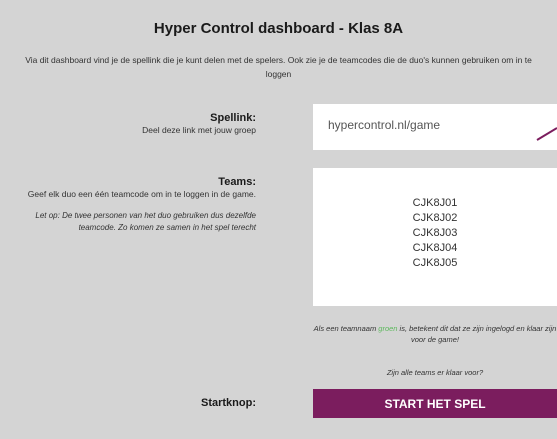  I want to click on team-code: CJK8J02, so click(435, 218).